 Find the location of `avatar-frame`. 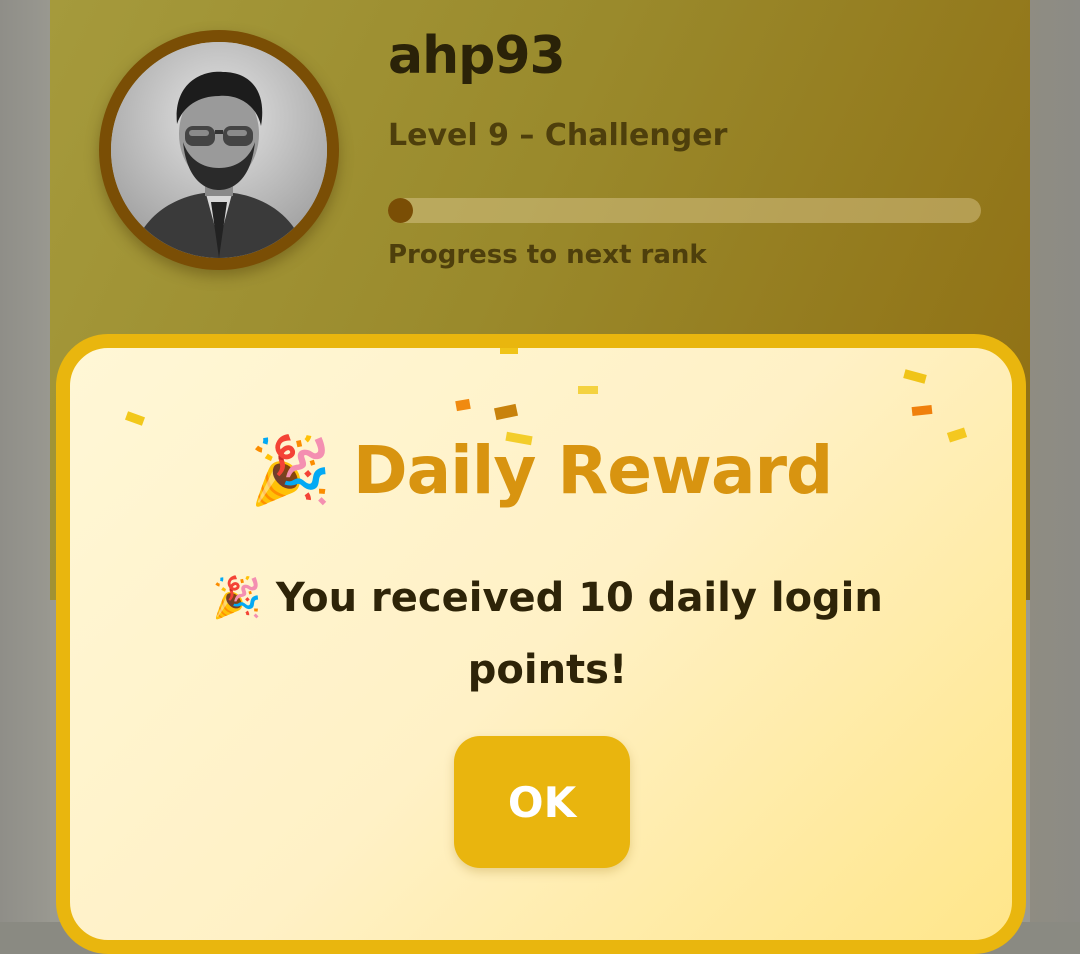

avatar-frame is located at coordinates (219, 150).